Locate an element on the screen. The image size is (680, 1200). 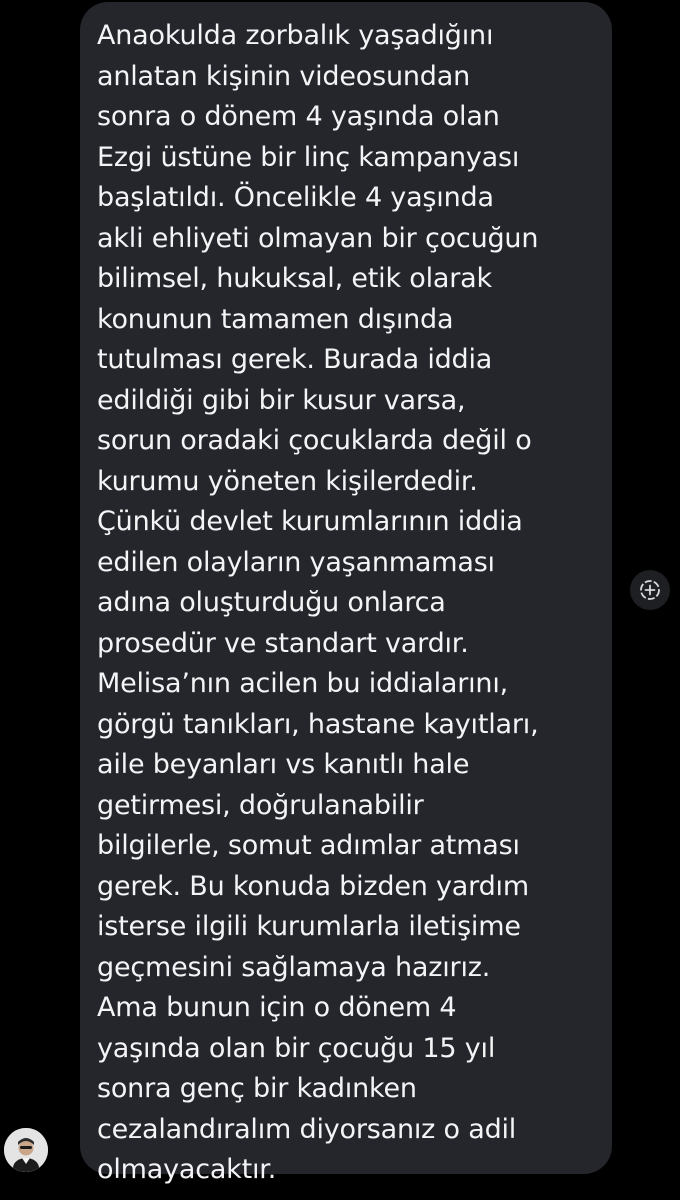
add-reaction-button is located at coordinates (650, 590).